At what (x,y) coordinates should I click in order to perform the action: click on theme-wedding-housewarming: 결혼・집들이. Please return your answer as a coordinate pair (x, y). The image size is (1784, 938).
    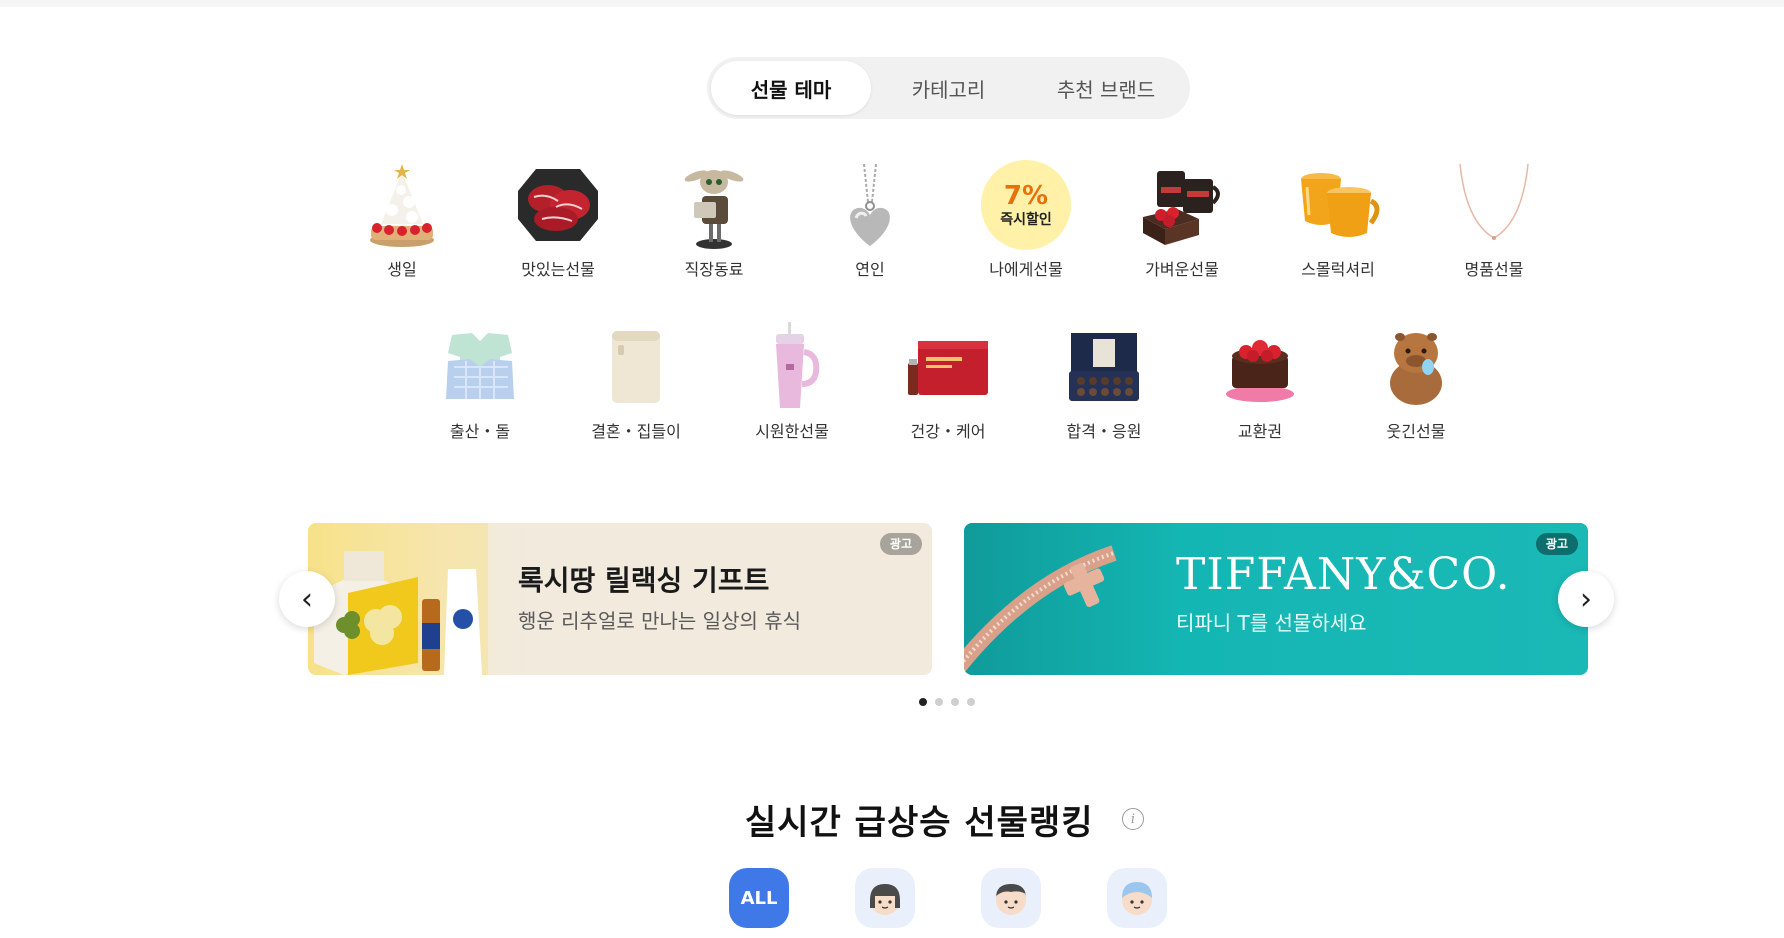
    Looking at the image, I should click on (636, 382).